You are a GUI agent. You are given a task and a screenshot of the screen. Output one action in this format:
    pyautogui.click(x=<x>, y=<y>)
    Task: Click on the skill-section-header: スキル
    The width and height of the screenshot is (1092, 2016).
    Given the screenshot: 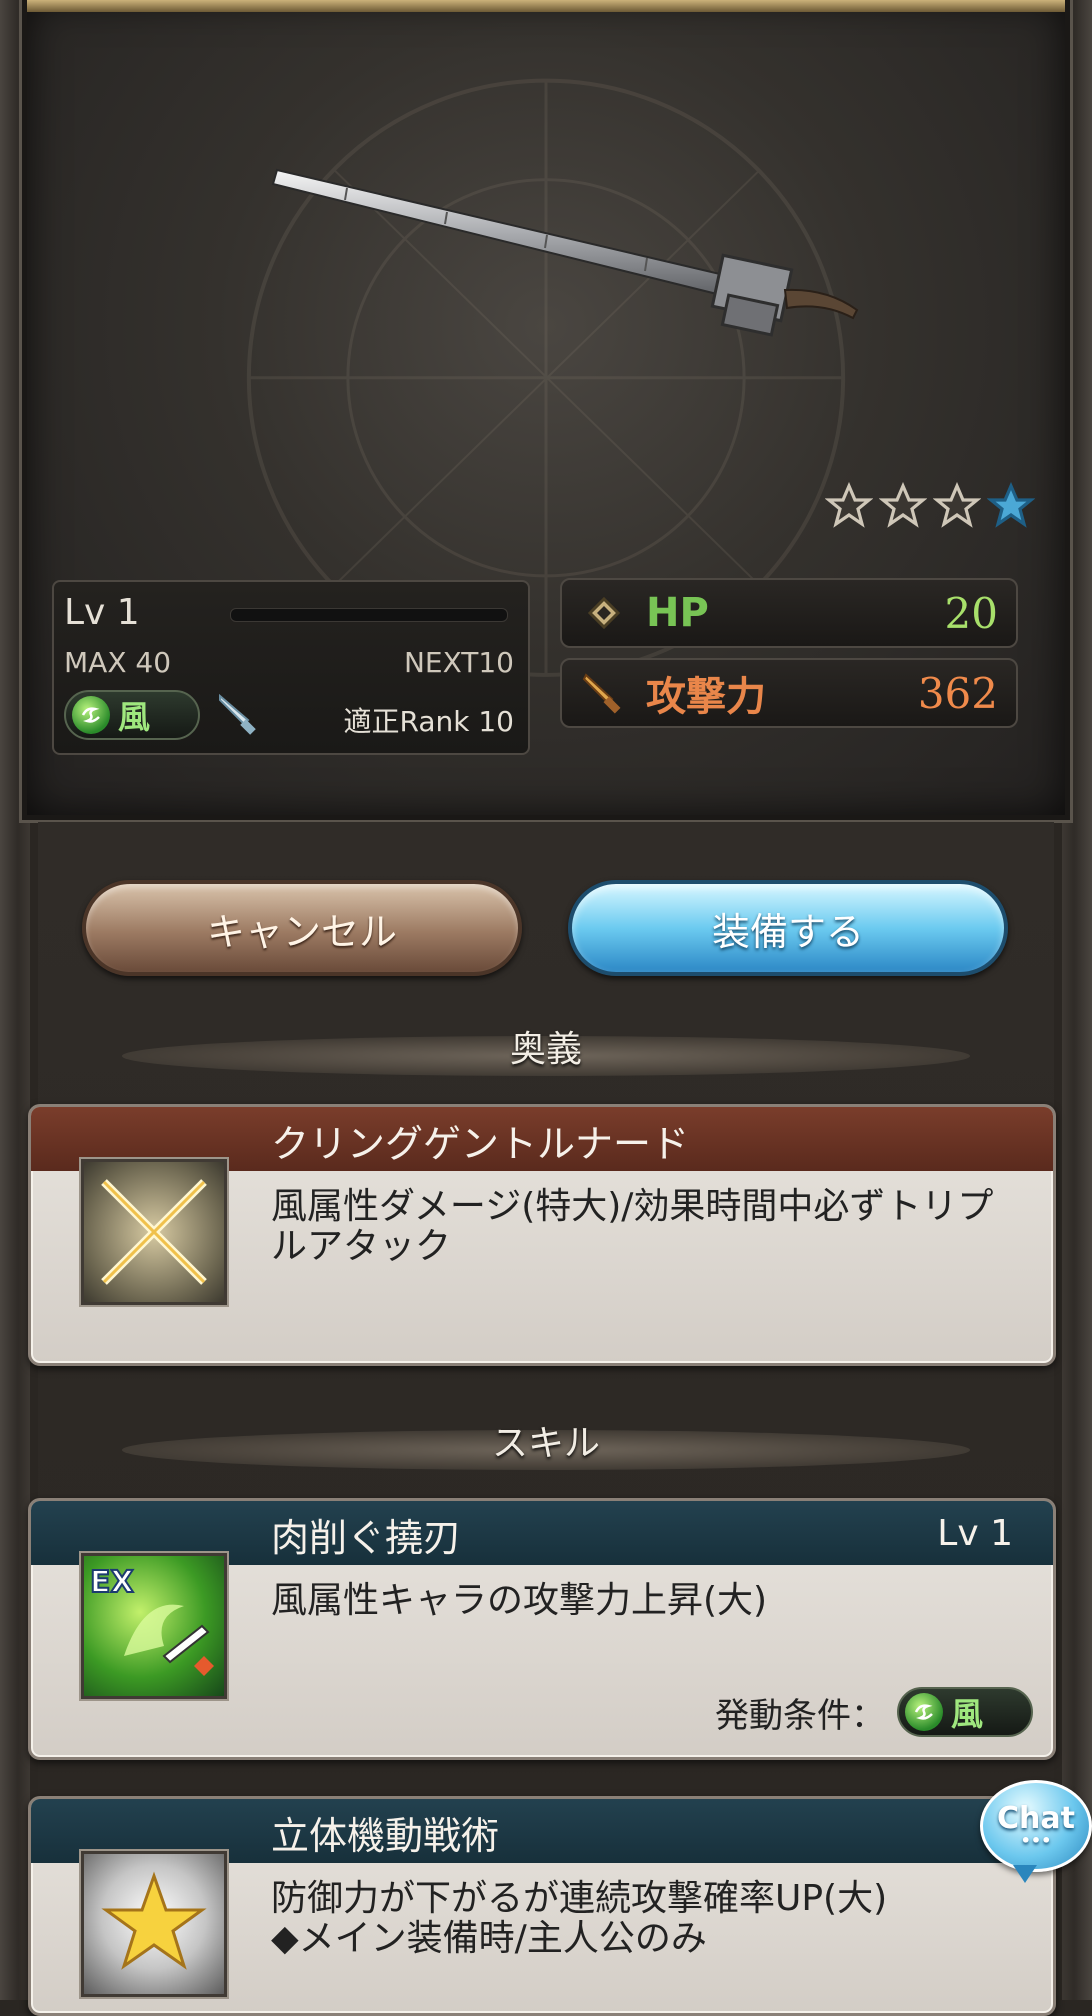 What is the action you would take?
    pyautogui.click(x=546, y=1447)
    